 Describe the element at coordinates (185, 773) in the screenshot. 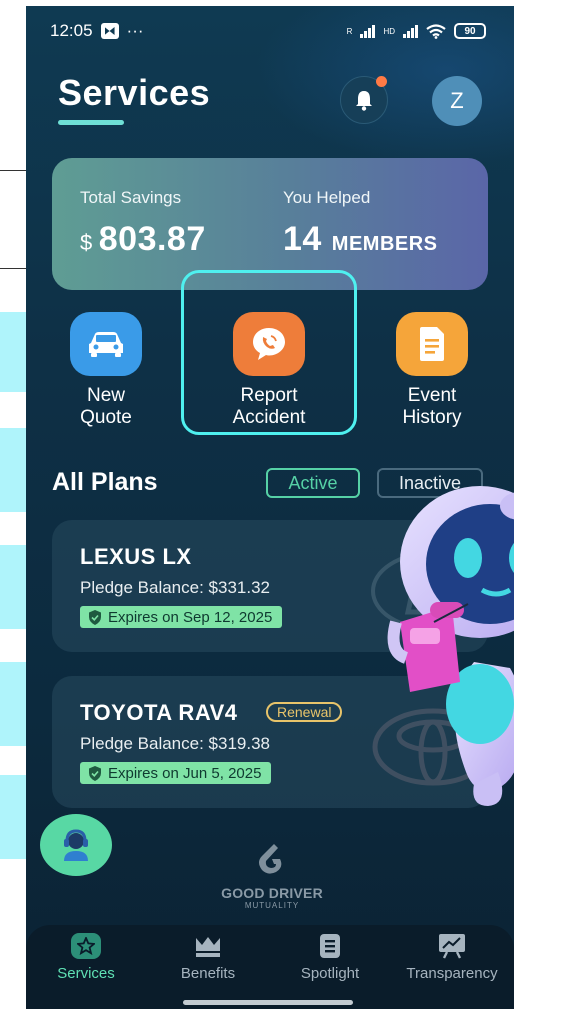

I see `expiry-text: Expires on Jun 5, 2025` at that location.